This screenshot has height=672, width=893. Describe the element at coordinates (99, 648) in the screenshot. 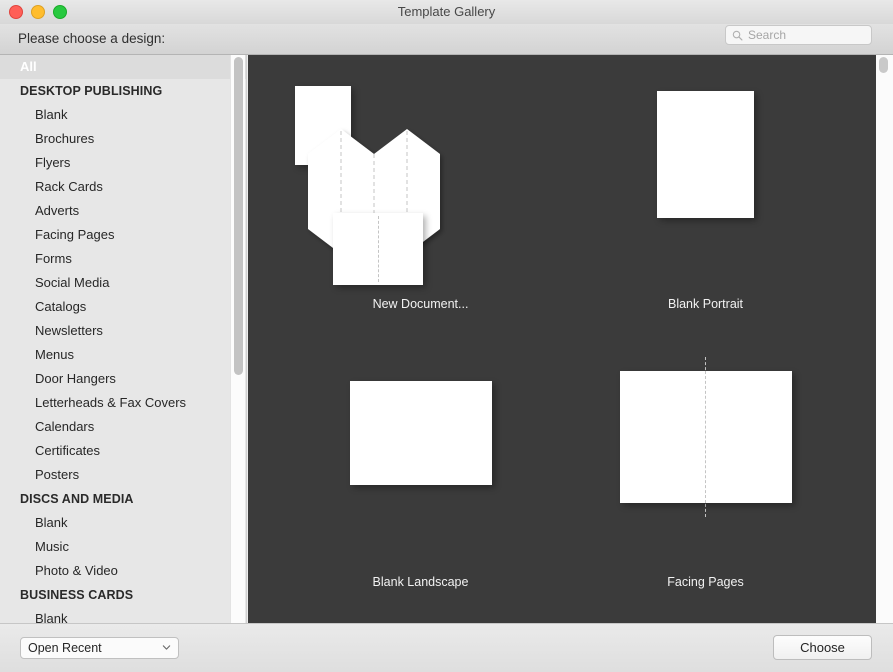

I see `open-recent-dropdown: Open Recent` at that location.